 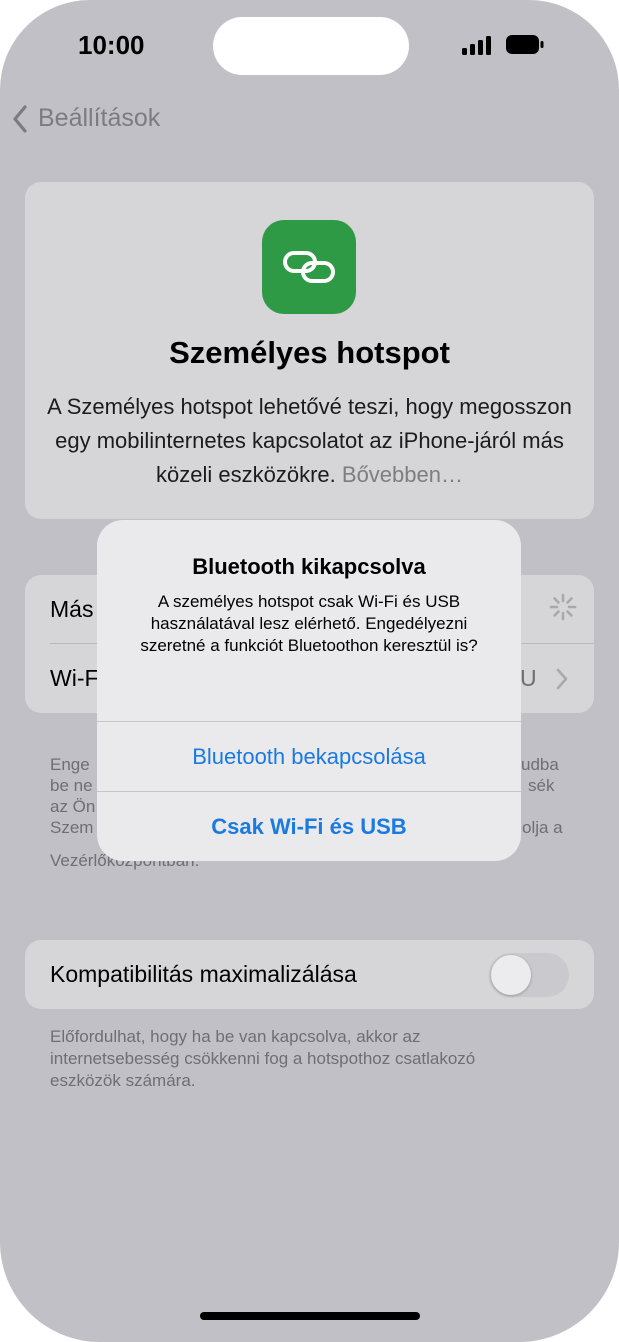 I want to click on page-title: Személyes hotspot, so click(x=309, y=352).